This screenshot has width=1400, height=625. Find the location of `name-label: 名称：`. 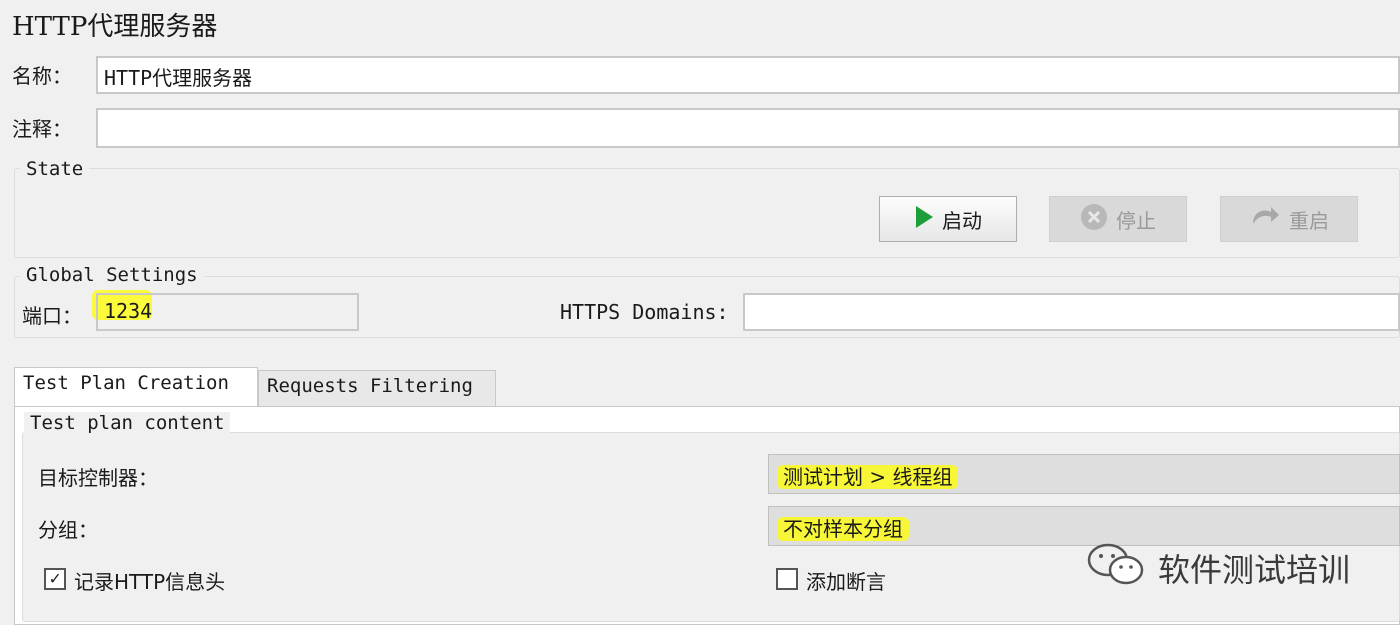

name-label: 名称： is located at coordinates (42, 76).